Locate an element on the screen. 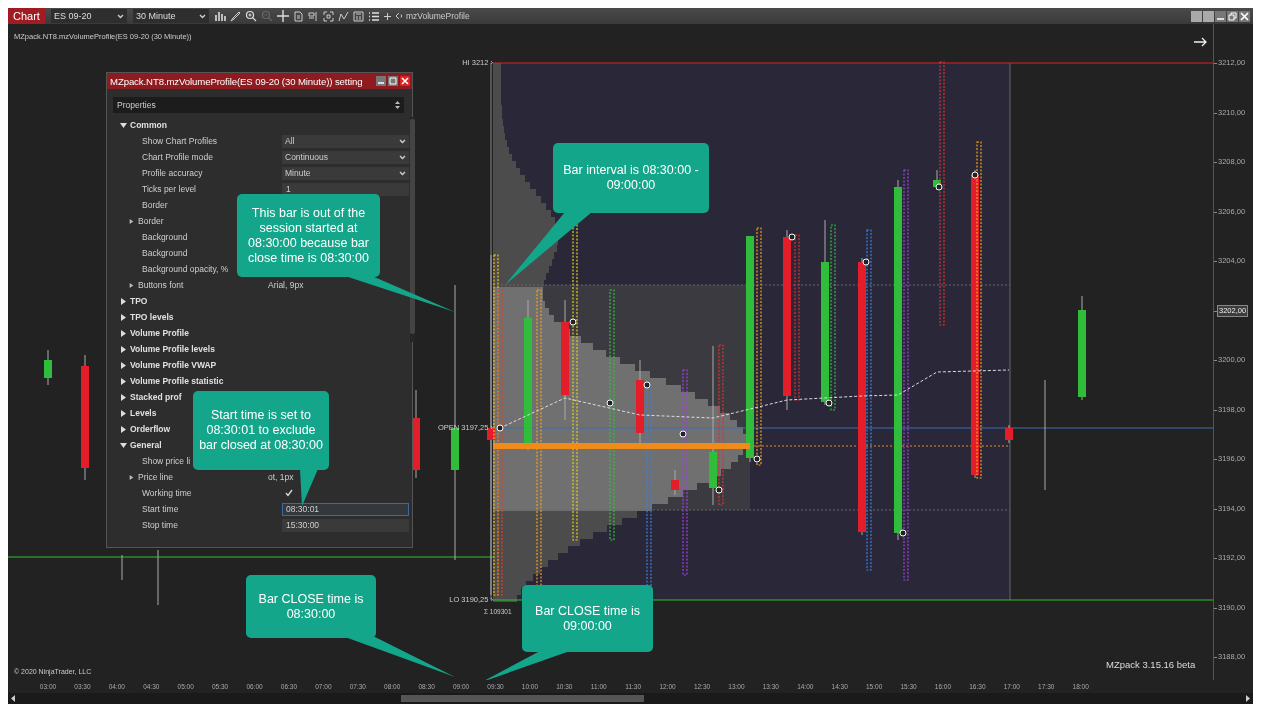 The width and height of the screenshot is (1261, 704). restore-icon is located at coordinates (1232, 16).